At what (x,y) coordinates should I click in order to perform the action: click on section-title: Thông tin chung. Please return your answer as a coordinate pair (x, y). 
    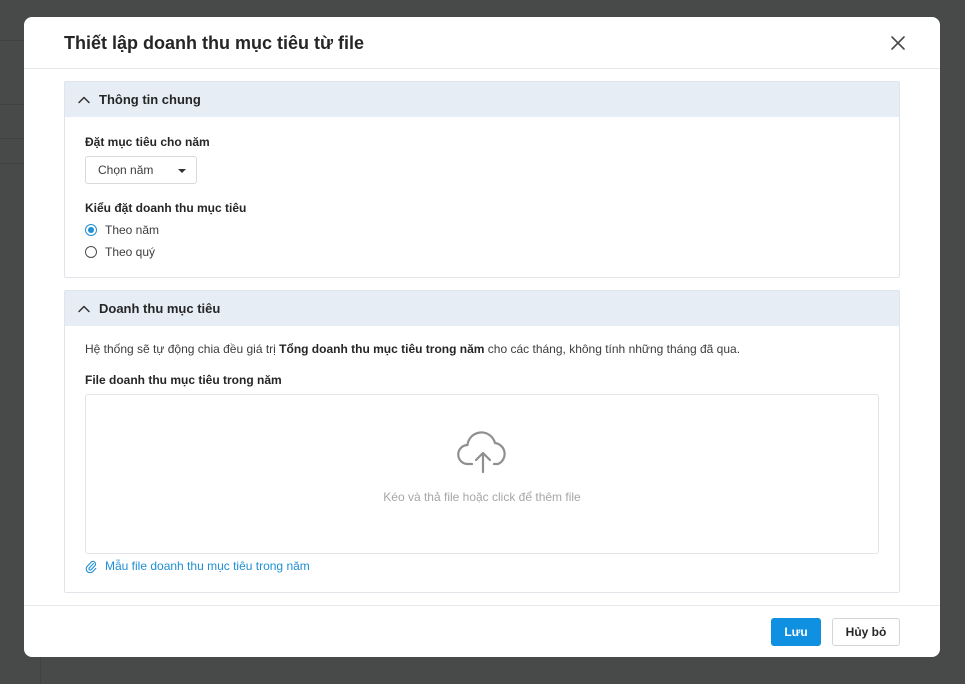
    Looking at the image, I should click on (150, 99).